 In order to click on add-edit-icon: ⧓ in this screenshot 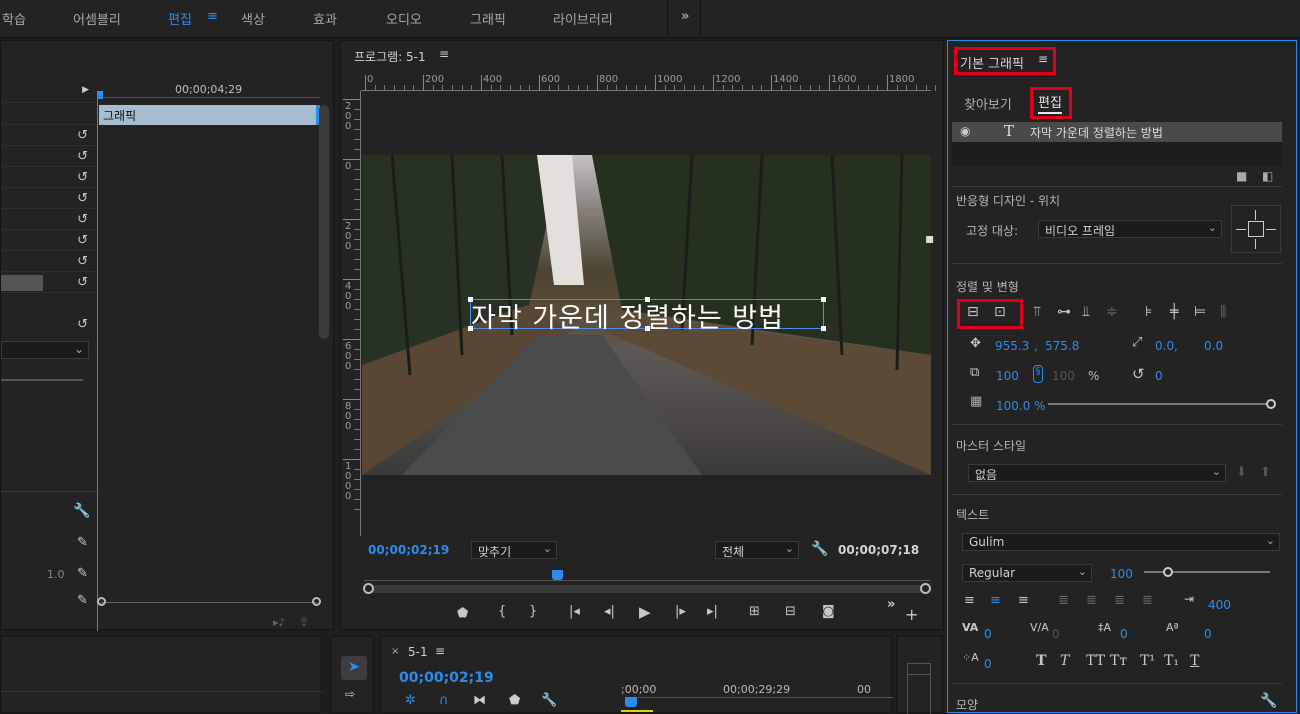, I will do `click(479, 700)`.